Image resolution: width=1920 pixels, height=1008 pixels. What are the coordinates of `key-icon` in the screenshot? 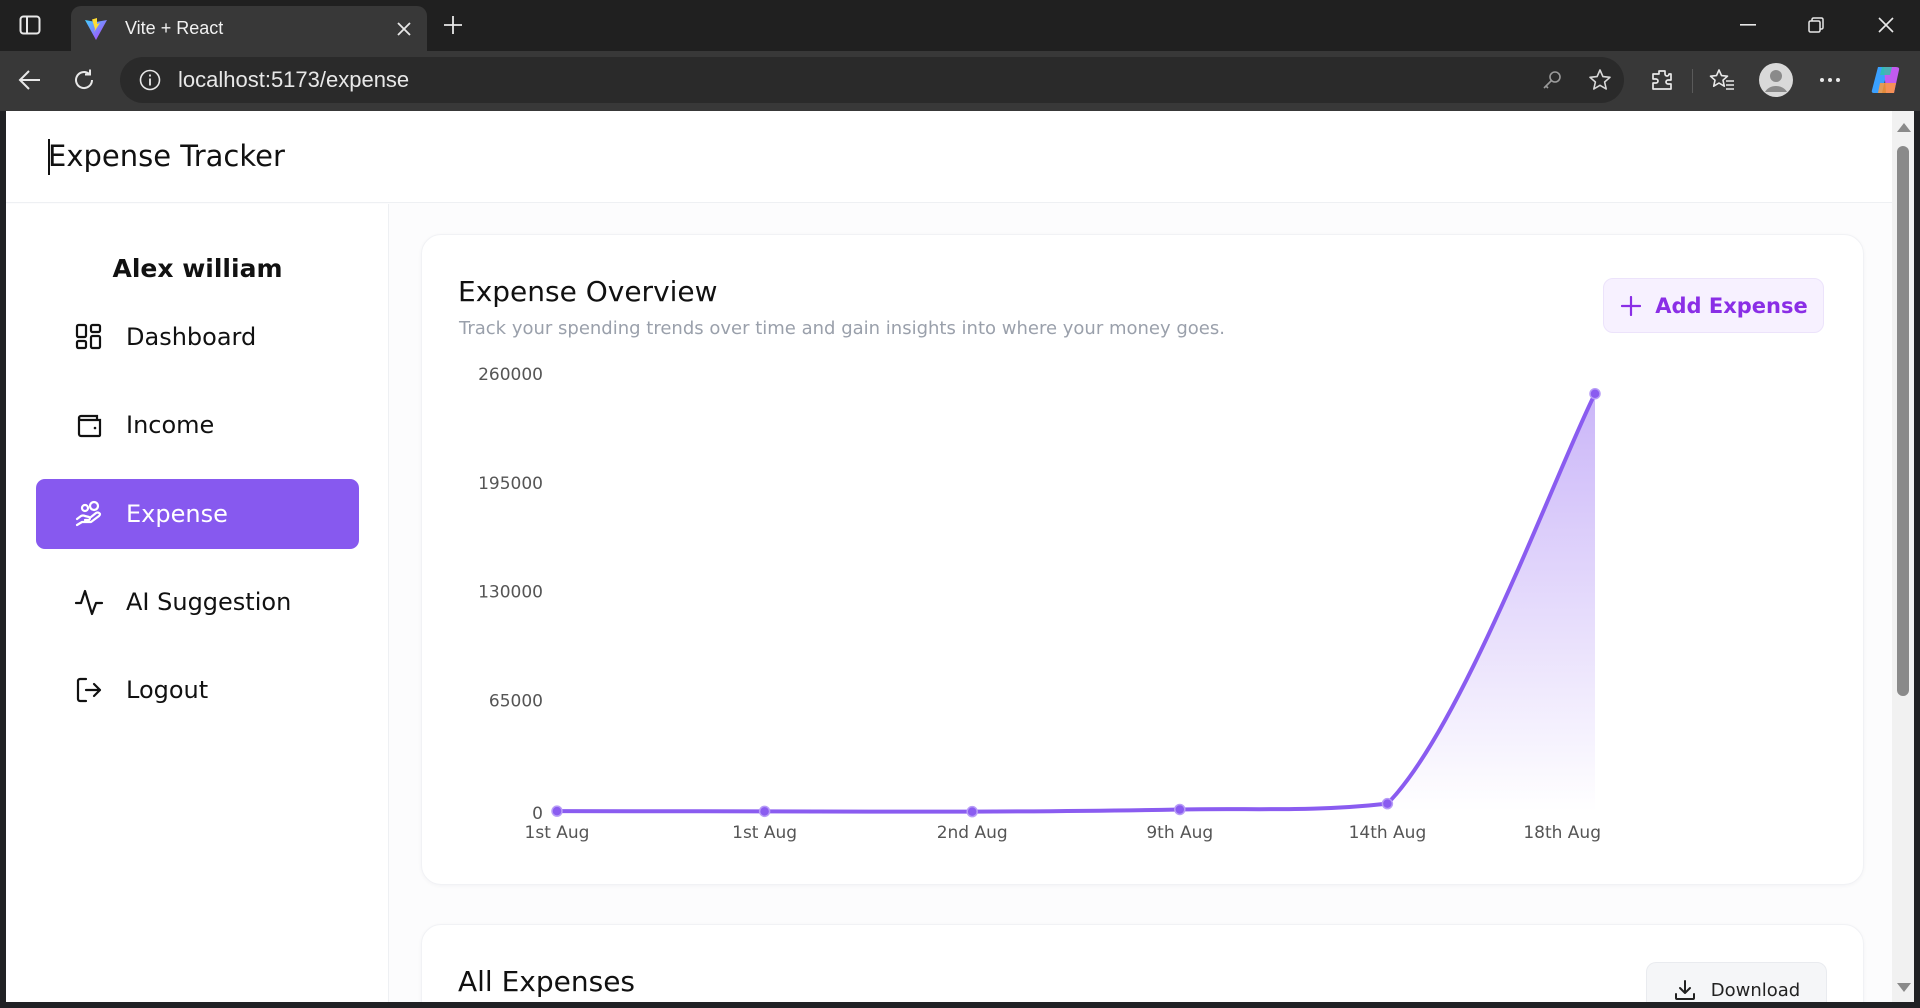 It's located at (1552, 80).